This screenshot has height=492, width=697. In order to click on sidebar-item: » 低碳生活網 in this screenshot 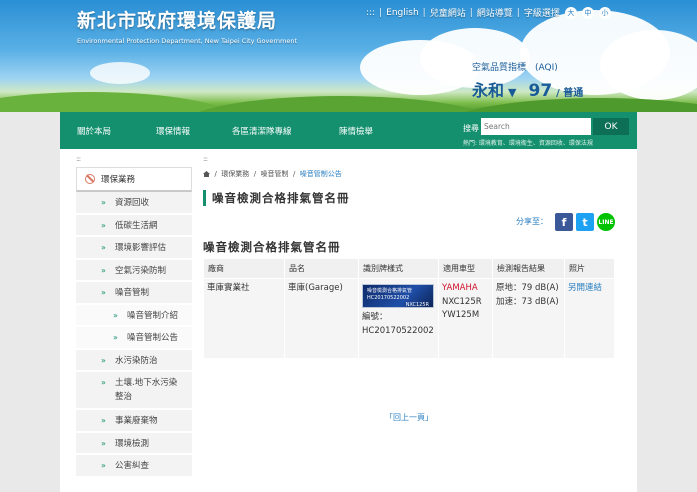, I will do `click(134, 225)`.